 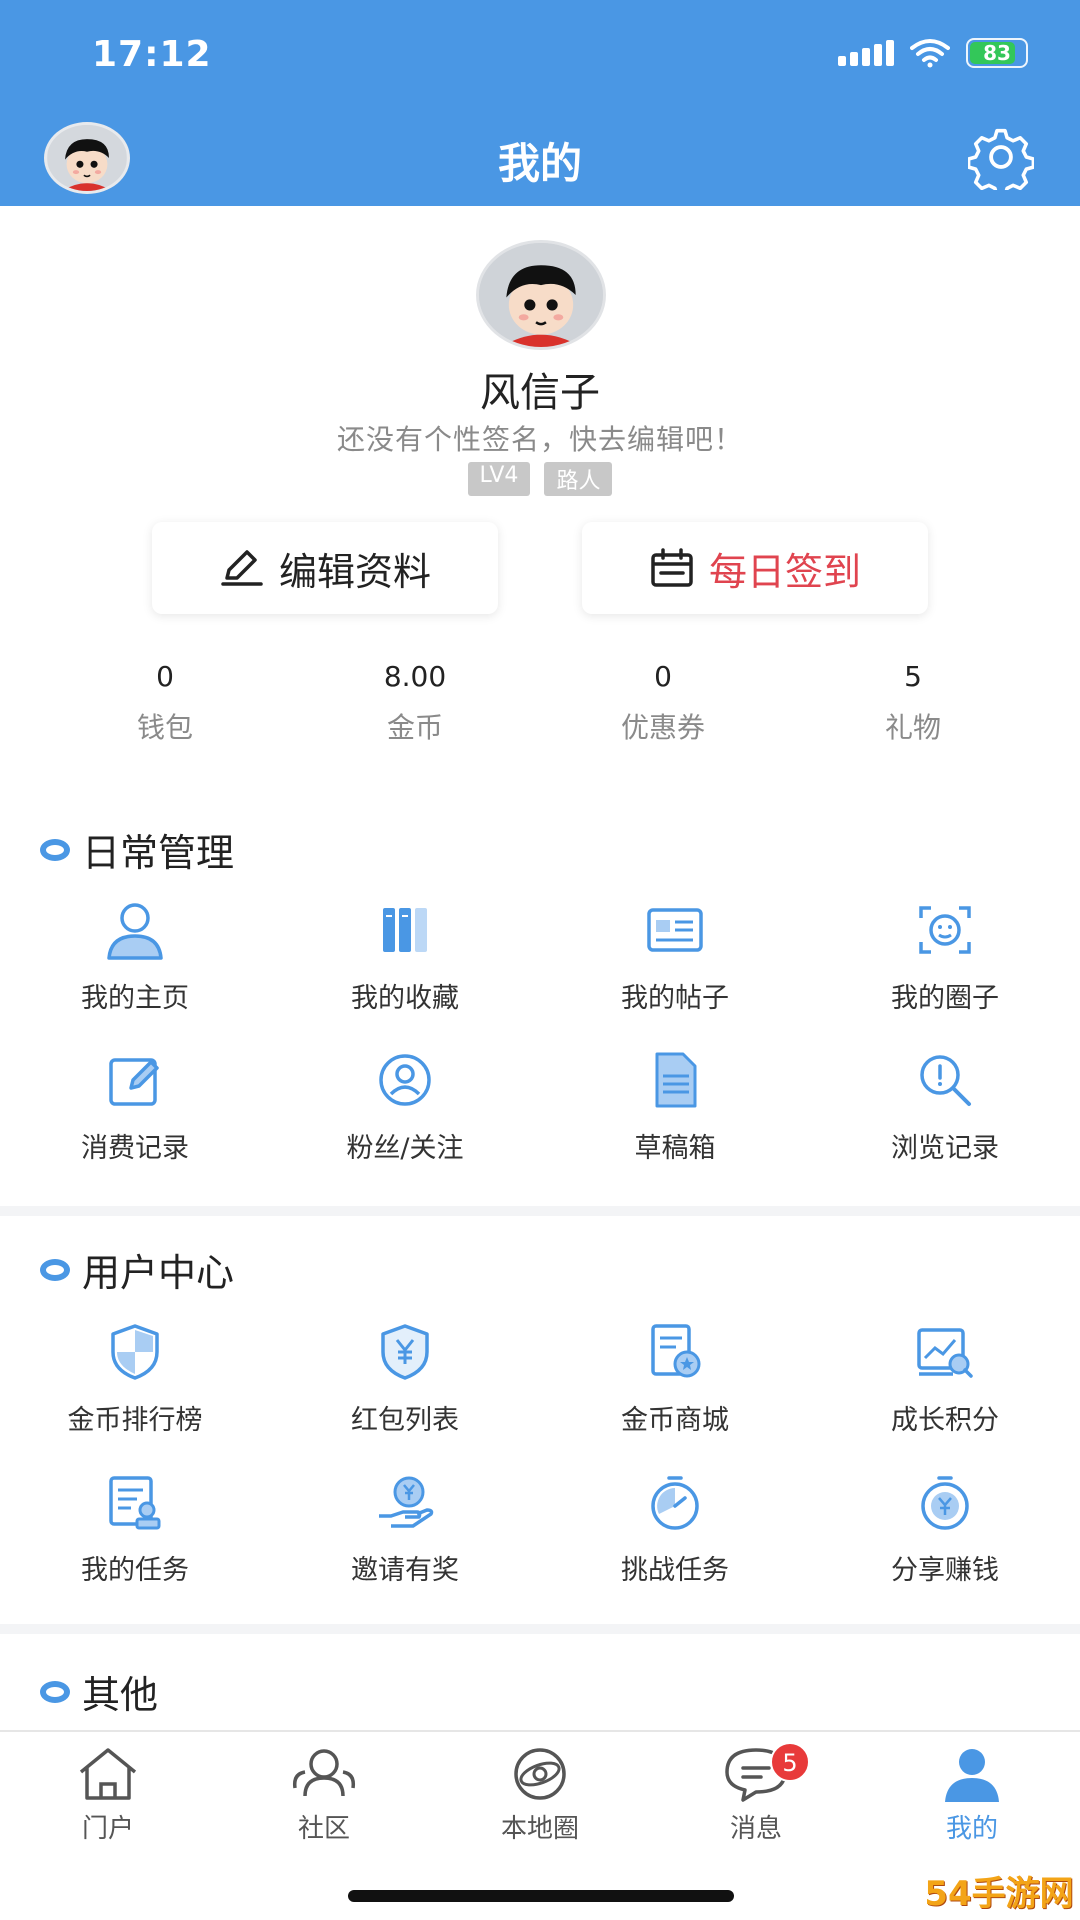 I want to click on stat-wallet: 0 钱包, so click(x=165, y=703).